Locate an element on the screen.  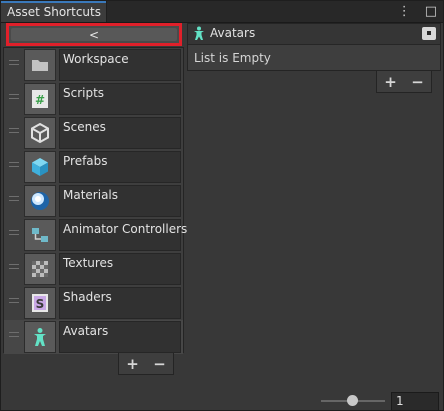
back-button: < is located at coordinates (94, 35).